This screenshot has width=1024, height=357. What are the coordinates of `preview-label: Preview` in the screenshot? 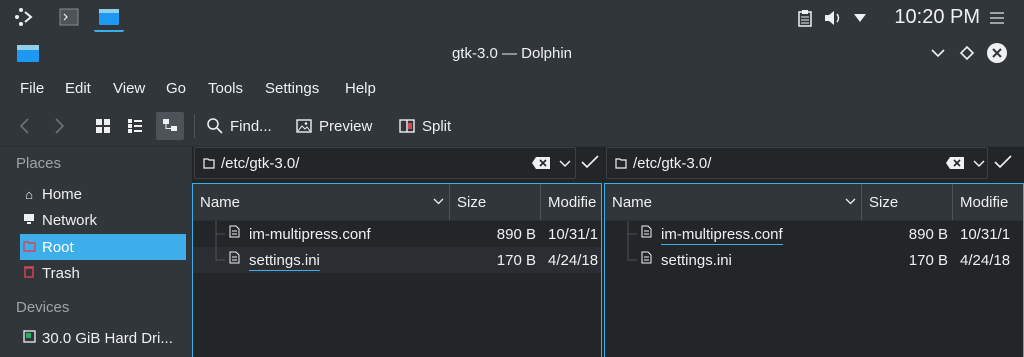 It's located at (346, 126).